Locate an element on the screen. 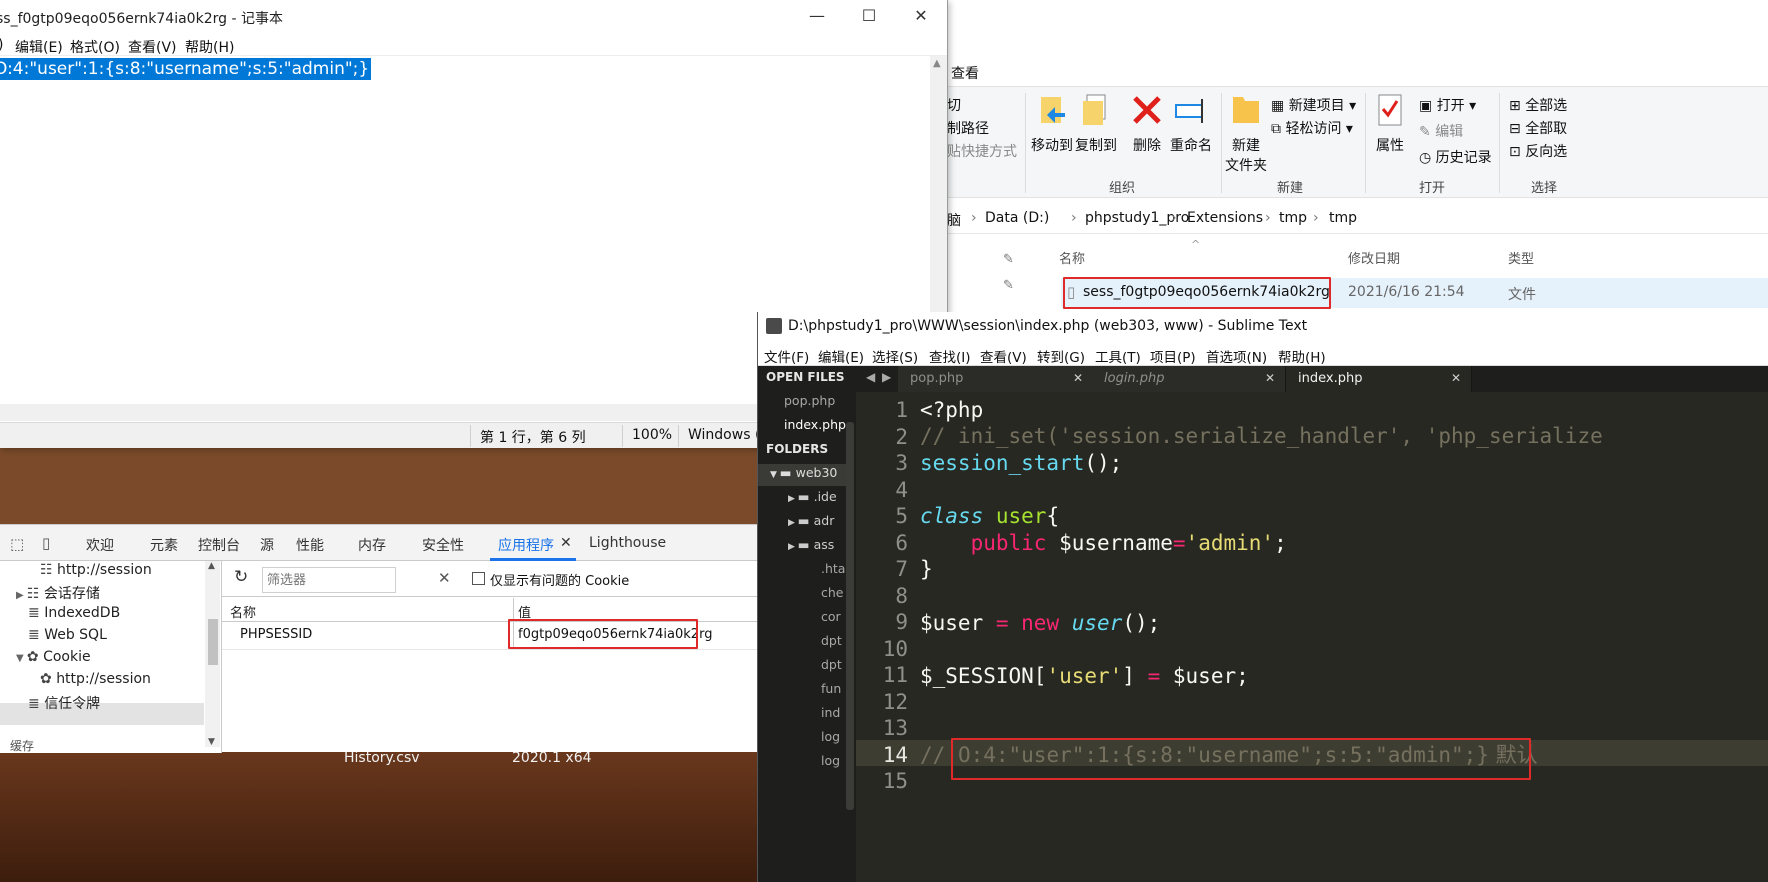 The height and width of the screenshot is (882, 1768). menu-project: 项目(P) is located at coordinates (1173, 356).